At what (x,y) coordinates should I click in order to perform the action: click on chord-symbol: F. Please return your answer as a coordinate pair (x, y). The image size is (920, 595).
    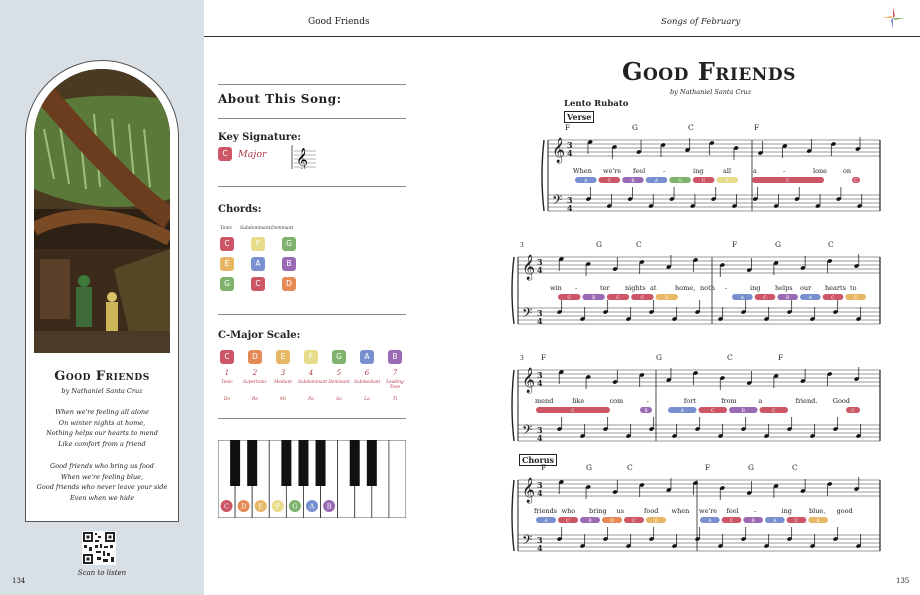
    Looking at the image, I should click on (756, 127).